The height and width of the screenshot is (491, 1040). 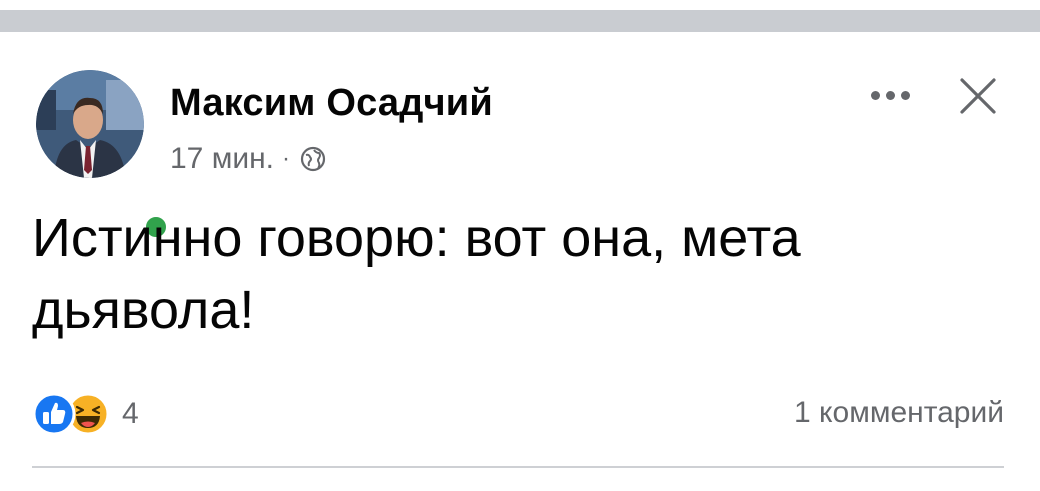 I want to click on more-options-button, so click(x=890, y=95).